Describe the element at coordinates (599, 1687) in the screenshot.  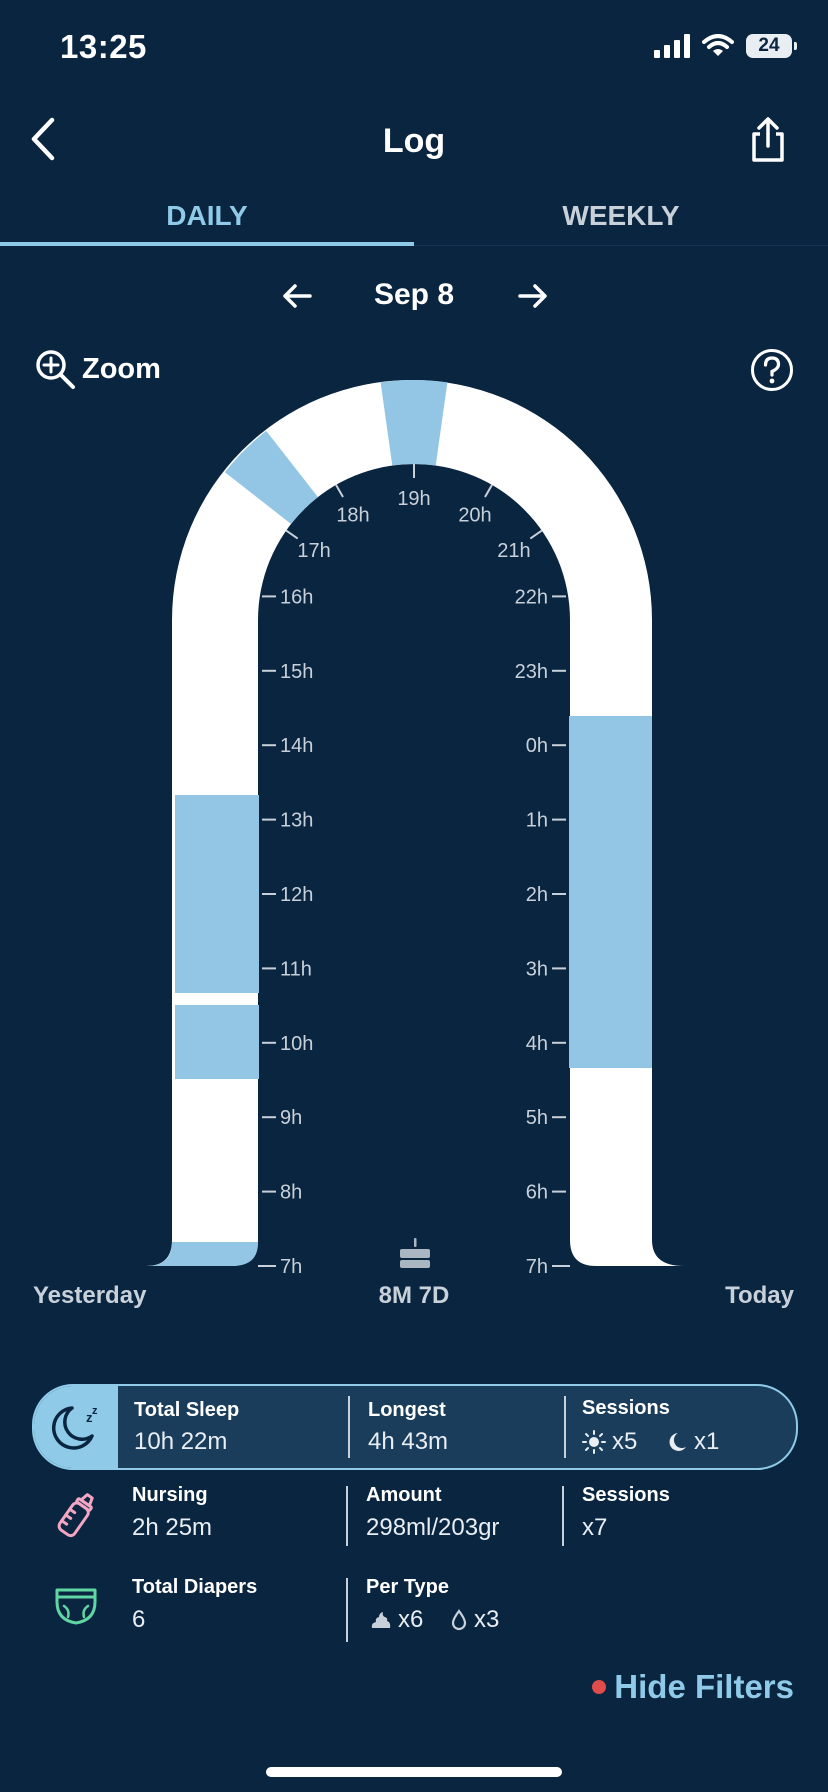
I see `filter-active-dot` at that location.